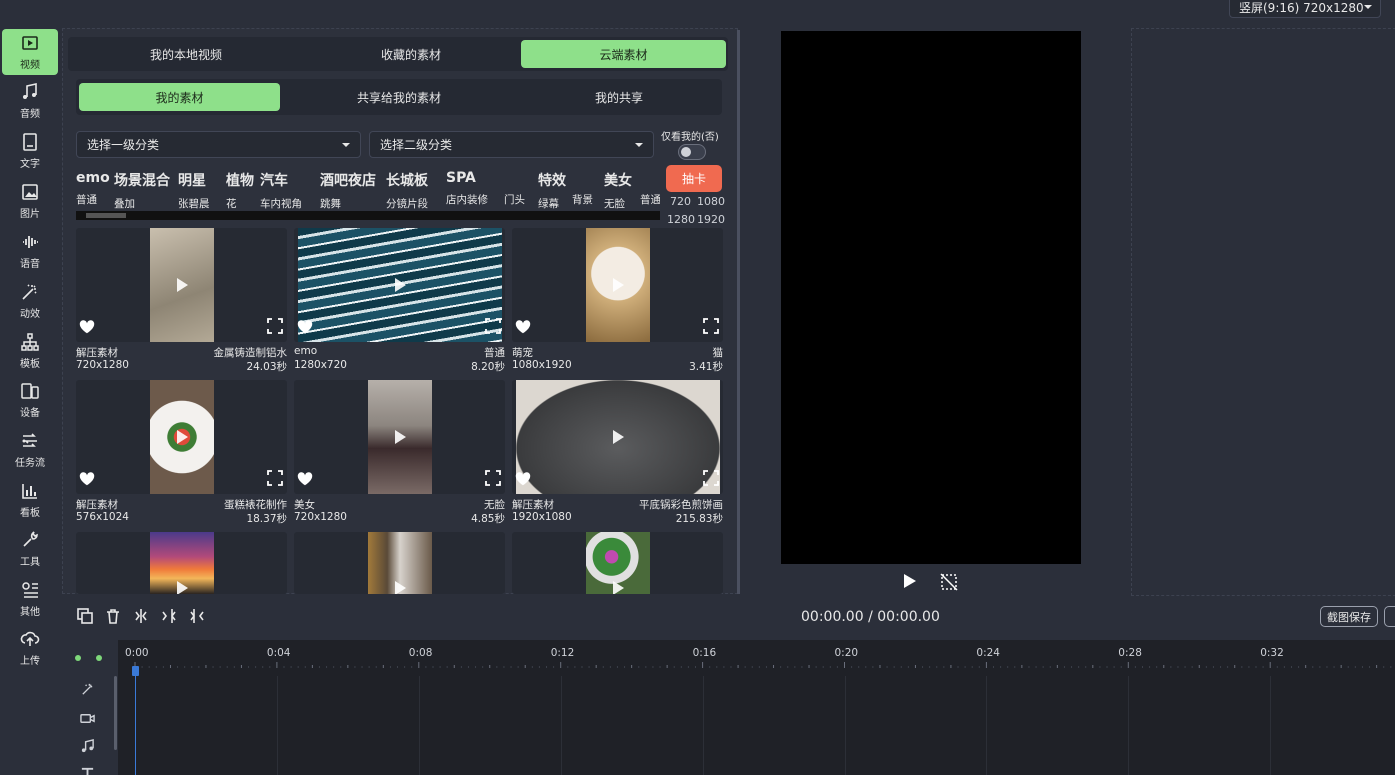 This screenshot has width=1395, height=775. Describe the element at coordinates (30, 400) in the screenshot. I see `nav-item-7: 设备` at that location.